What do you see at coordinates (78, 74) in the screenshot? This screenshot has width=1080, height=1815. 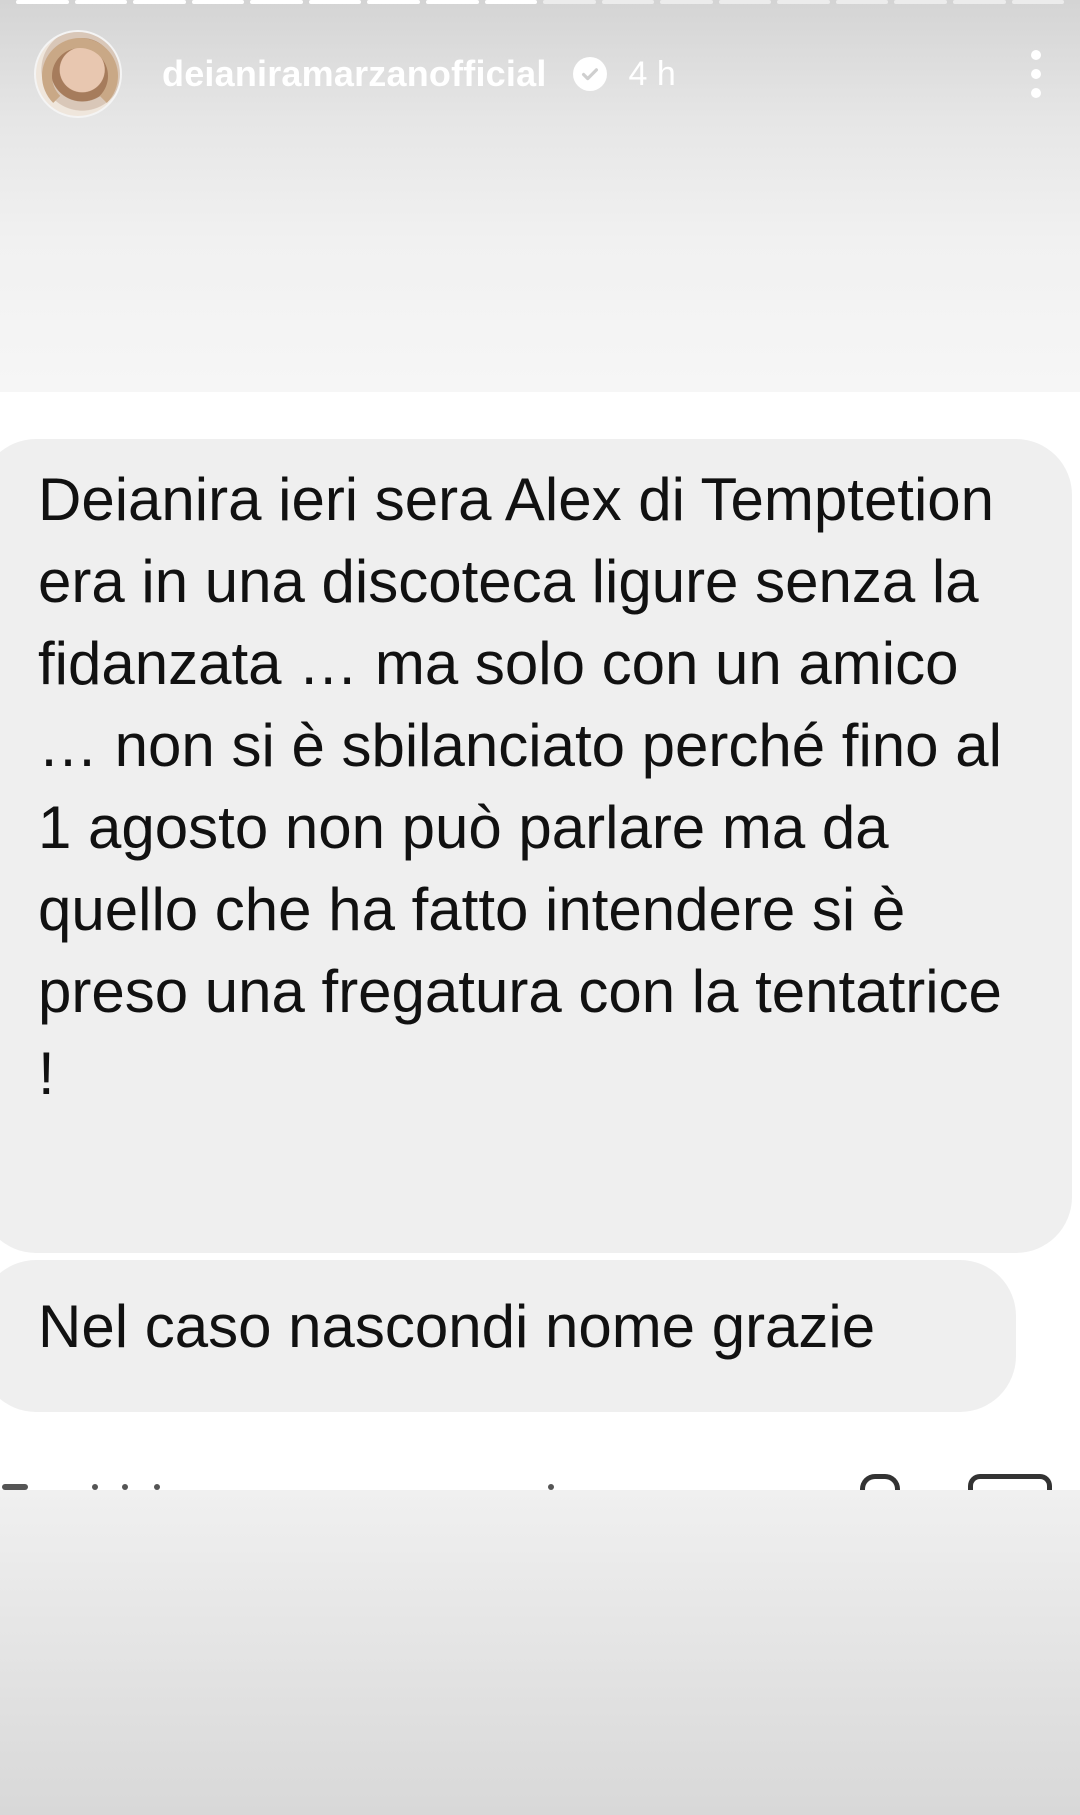 I see `avatar` at bounding box center [78, 74].